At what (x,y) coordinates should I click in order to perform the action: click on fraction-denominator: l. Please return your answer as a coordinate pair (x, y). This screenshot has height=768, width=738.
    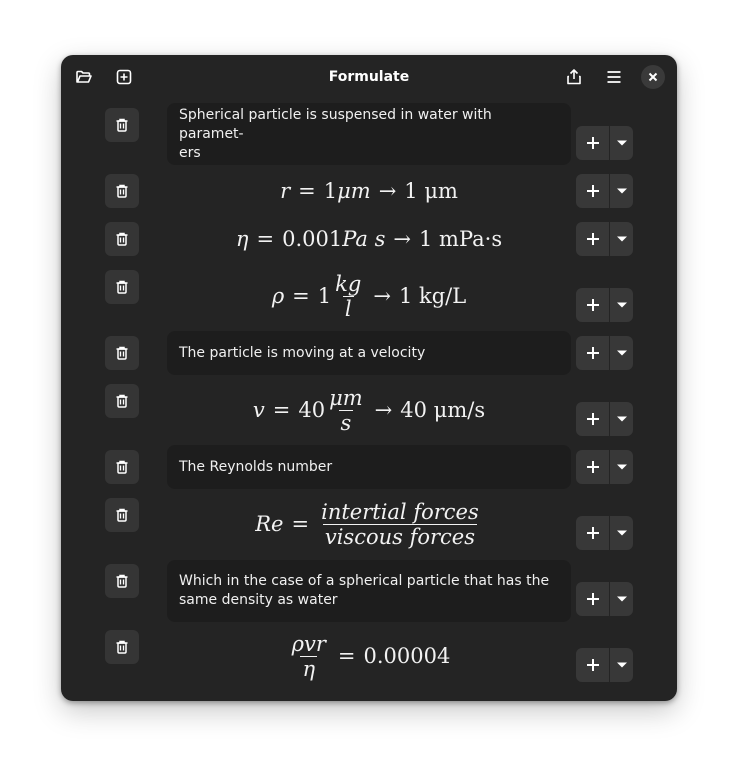
    Looking at the image, I should click on (348, 308).